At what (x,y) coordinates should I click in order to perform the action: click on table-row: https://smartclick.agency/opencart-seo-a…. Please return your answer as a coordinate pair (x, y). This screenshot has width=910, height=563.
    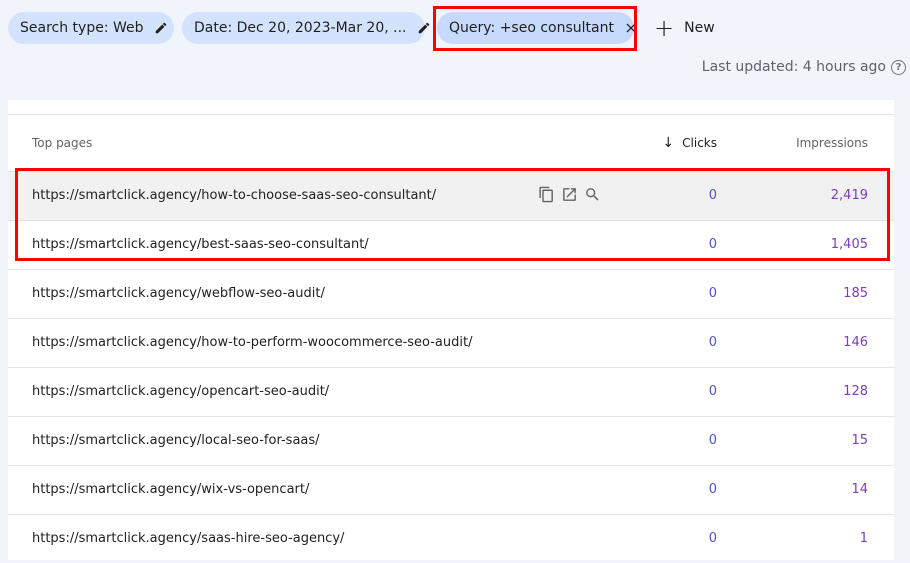
    Looking at the image, I should click on (451, 391).